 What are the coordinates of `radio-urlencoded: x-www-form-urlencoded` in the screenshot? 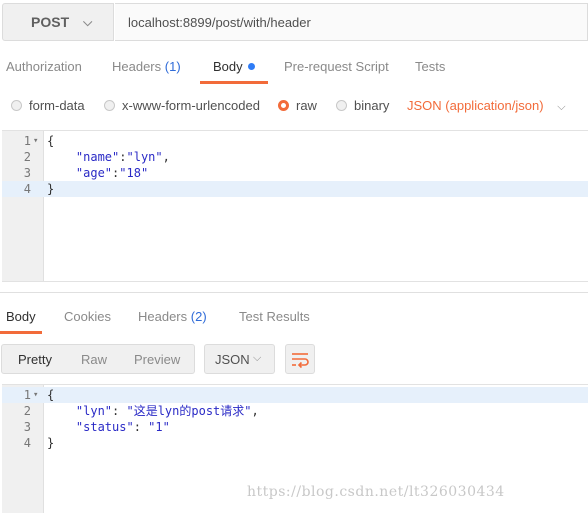 It's located at (182, 105).